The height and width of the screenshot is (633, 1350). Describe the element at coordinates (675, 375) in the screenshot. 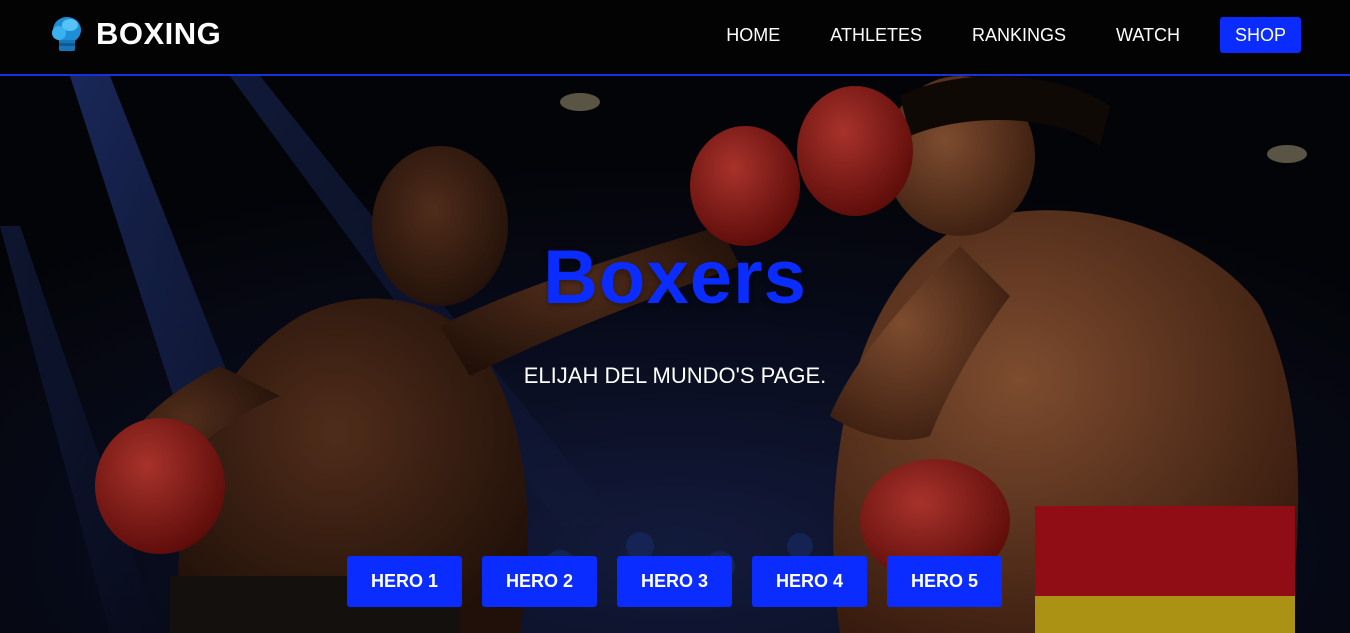

I see `hero-subtitle: ELIJAH DEL MUNDO'S PAGE.` at that location.